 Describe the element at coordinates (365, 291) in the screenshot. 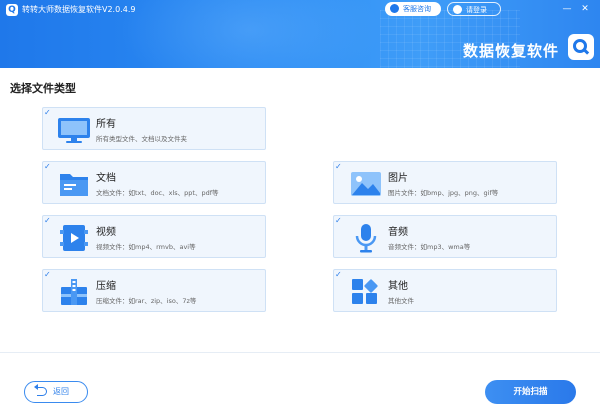

I see `apps-grid-icon` at that location.